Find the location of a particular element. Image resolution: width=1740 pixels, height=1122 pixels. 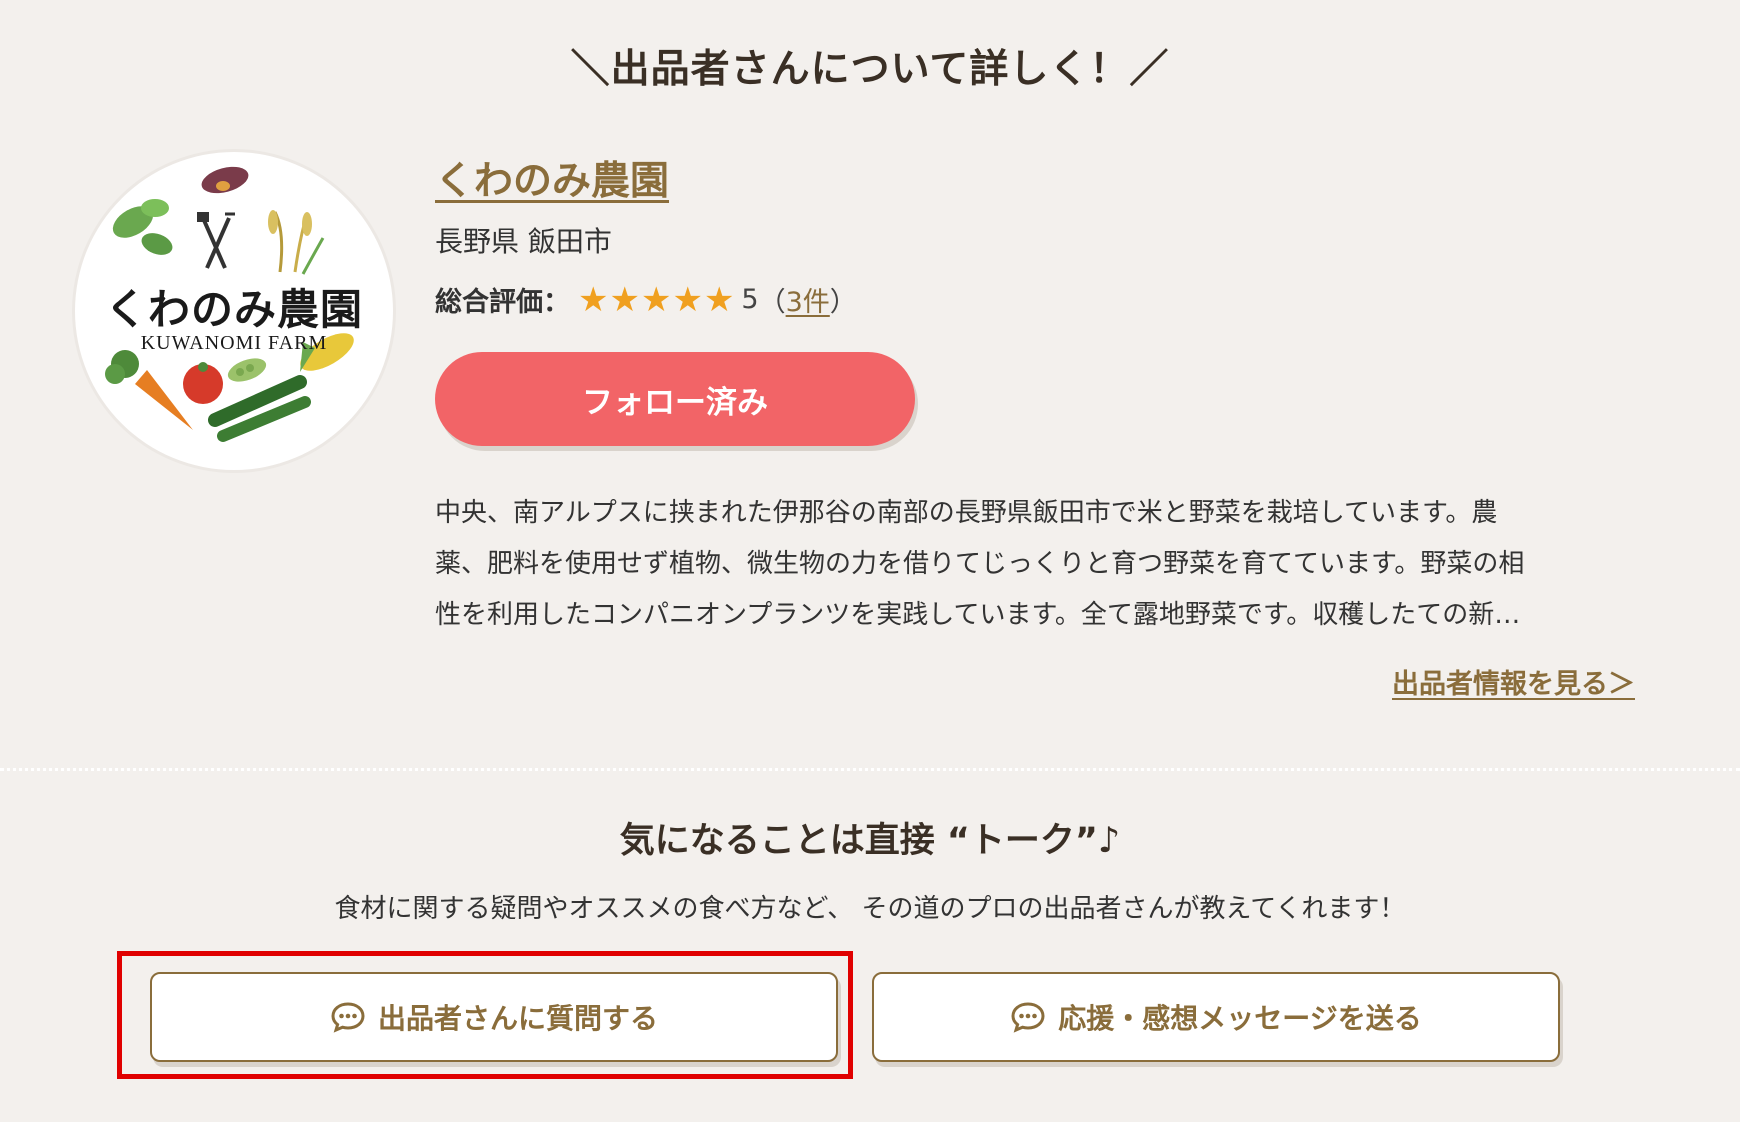

farm-location: 長野県 飯田市 is located at coordinates (523, 241).